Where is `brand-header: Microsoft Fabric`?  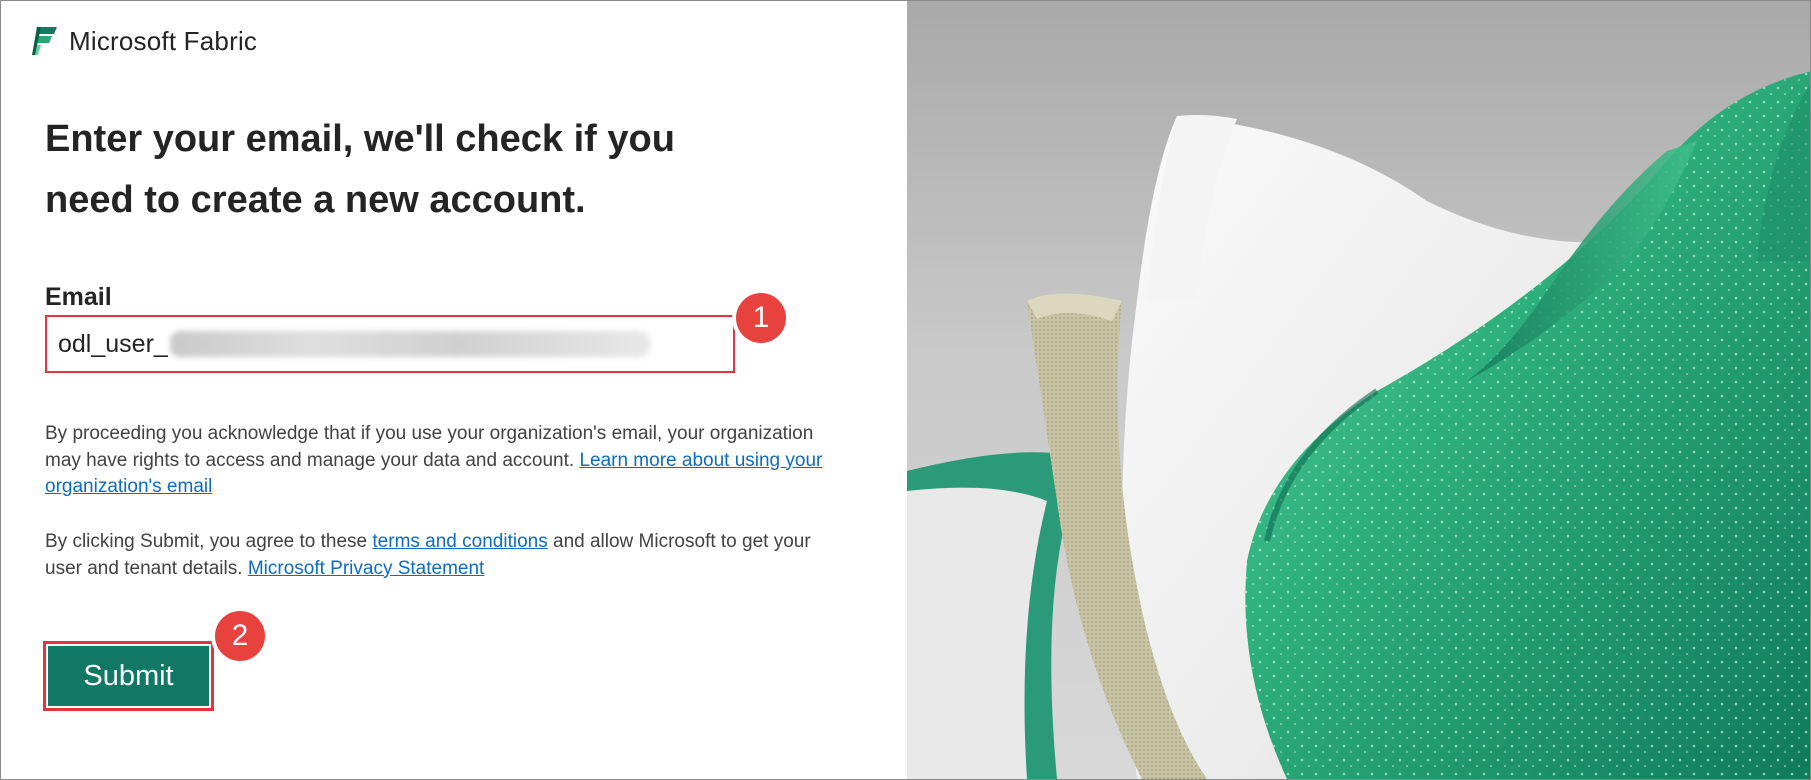 brand-header: Microsoft Fabric is located at coordinates (144, 41).